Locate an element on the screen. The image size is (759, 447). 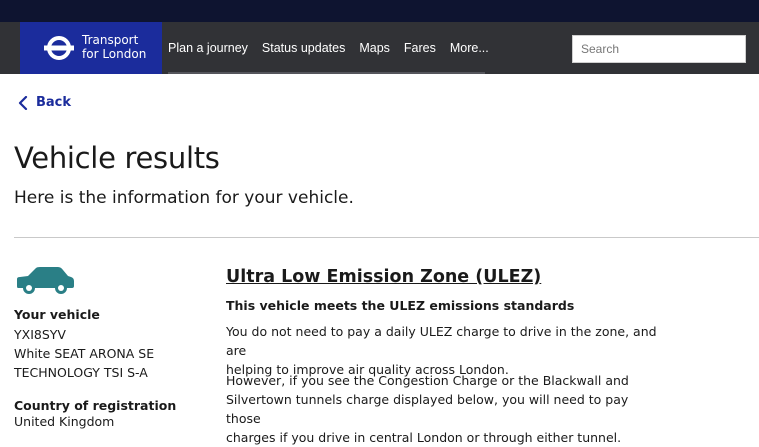
search-input is located at coordinates (659, 49).